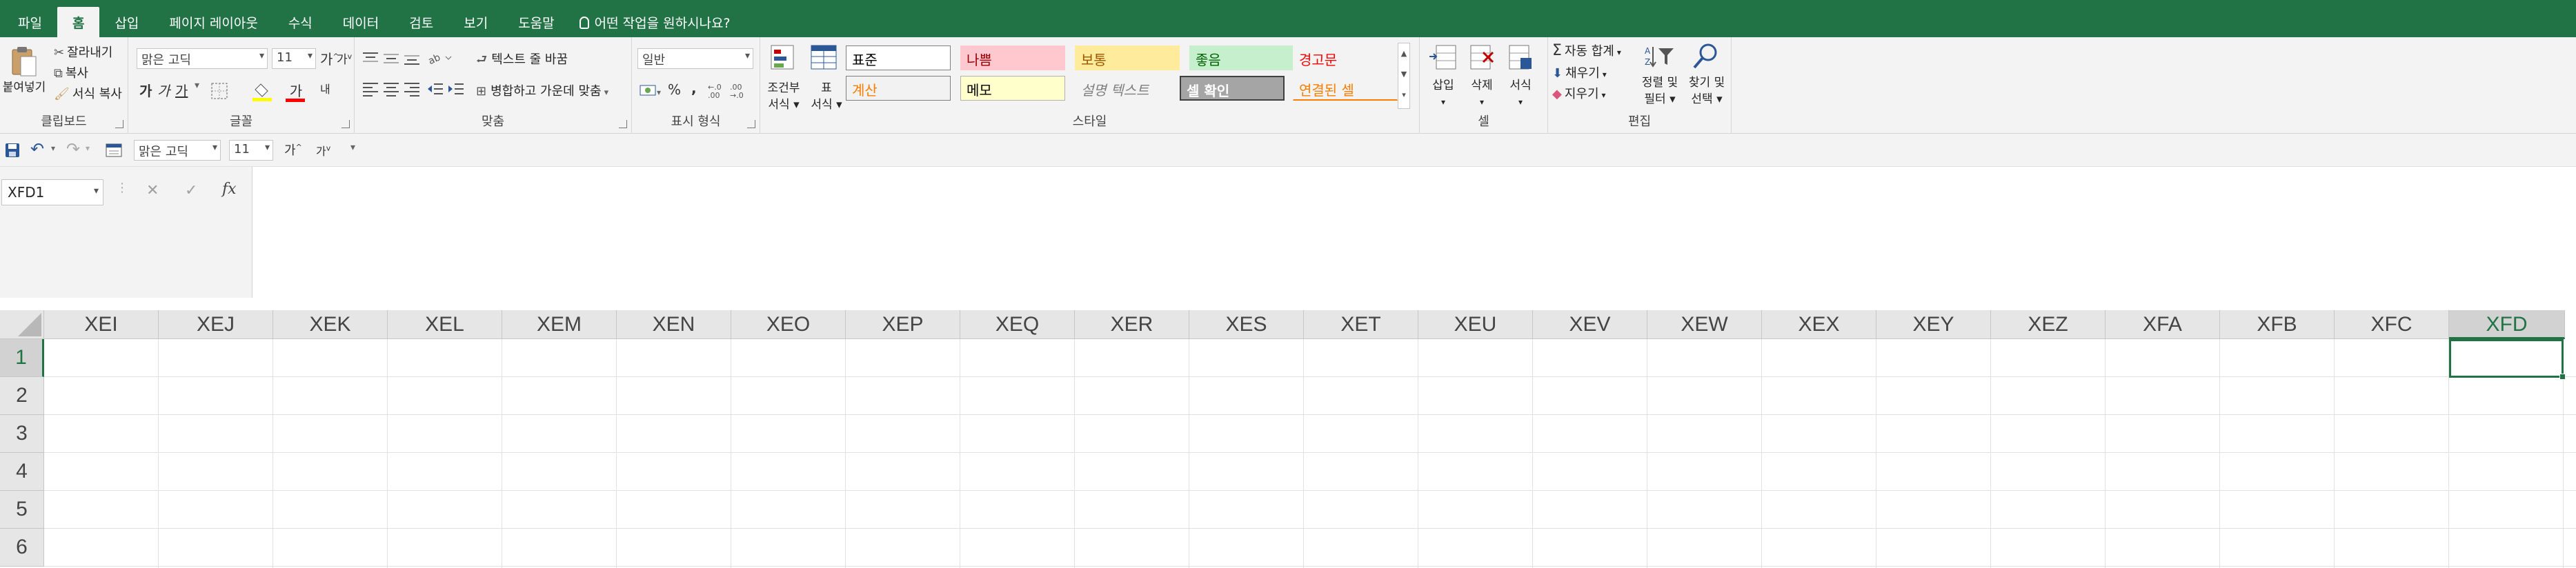 Image resolution: width=2576 pixels, height=568 pixels. Describe the element at coordinates (445, 324) in the screenshot. I see `column-header: XEL` at that location.